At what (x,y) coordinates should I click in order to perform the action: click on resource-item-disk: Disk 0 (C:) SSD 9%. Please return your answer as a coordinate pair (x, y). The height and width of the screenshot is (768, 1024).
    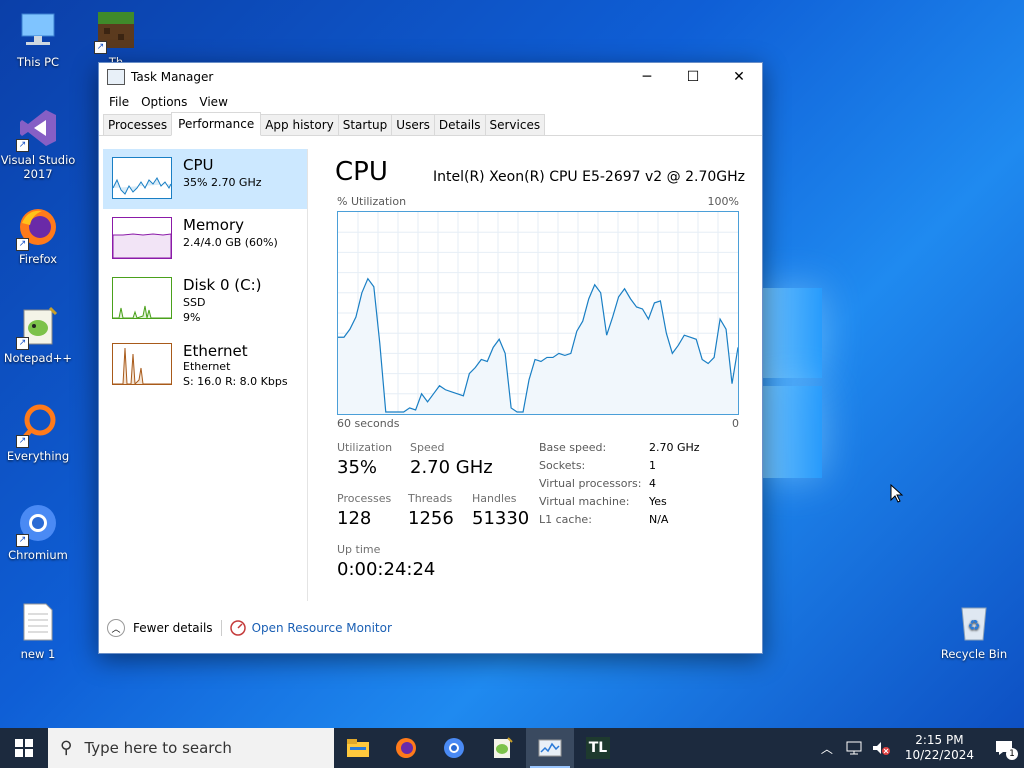
    Looking at the image, I should click on (205, 299).